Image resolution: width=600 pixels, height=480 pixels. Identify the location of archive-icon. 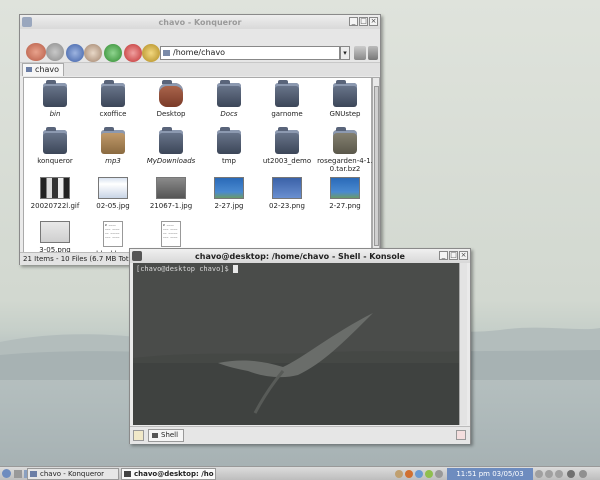
(345, 140).